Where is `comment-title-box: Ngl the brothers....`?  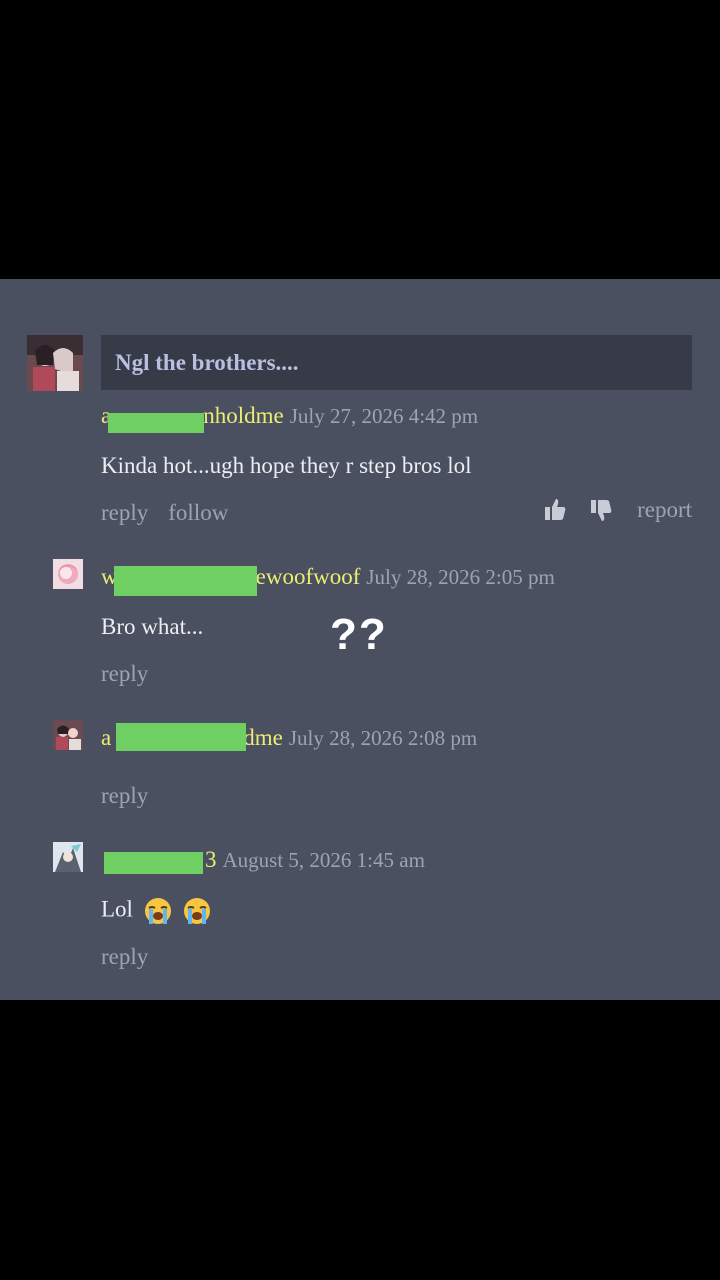
comment-title-box: Ngl the brothers.... is located at coordinates (396, 362).